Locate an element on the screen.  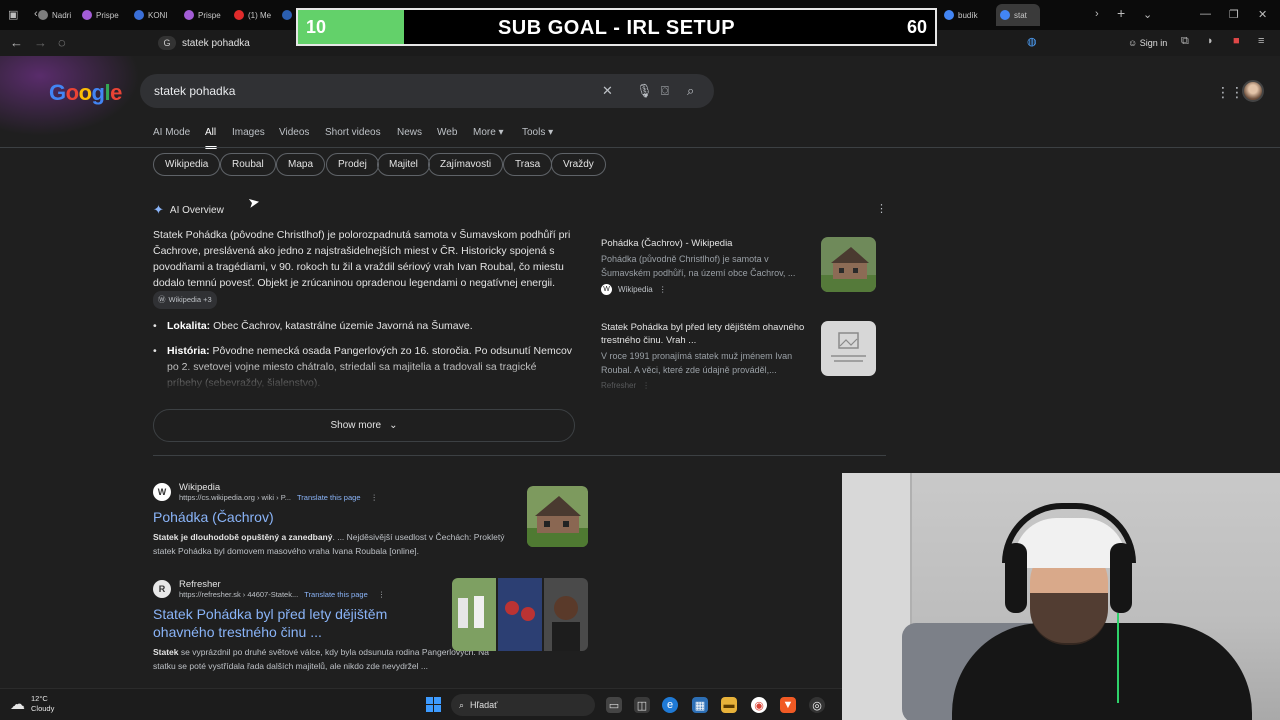
obs-icon: ◎ is located at coordinates (817, 705).